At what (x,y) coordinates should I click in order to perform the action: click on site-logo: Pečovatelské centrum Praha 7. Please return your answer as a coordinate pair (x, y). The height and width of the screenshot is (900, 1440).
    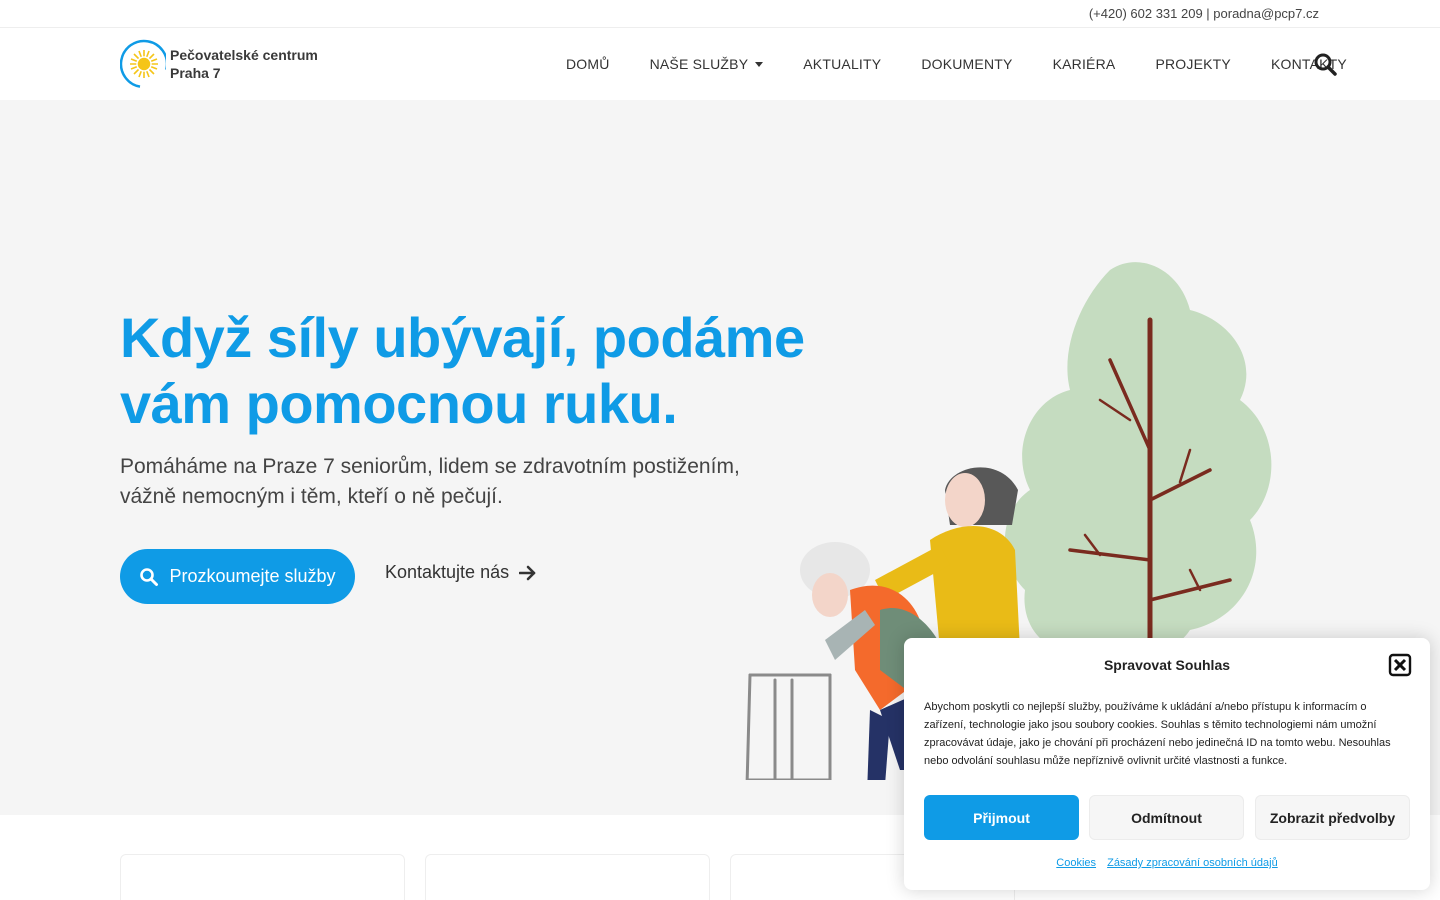
    Looking at the image, I should click on (230, 64).